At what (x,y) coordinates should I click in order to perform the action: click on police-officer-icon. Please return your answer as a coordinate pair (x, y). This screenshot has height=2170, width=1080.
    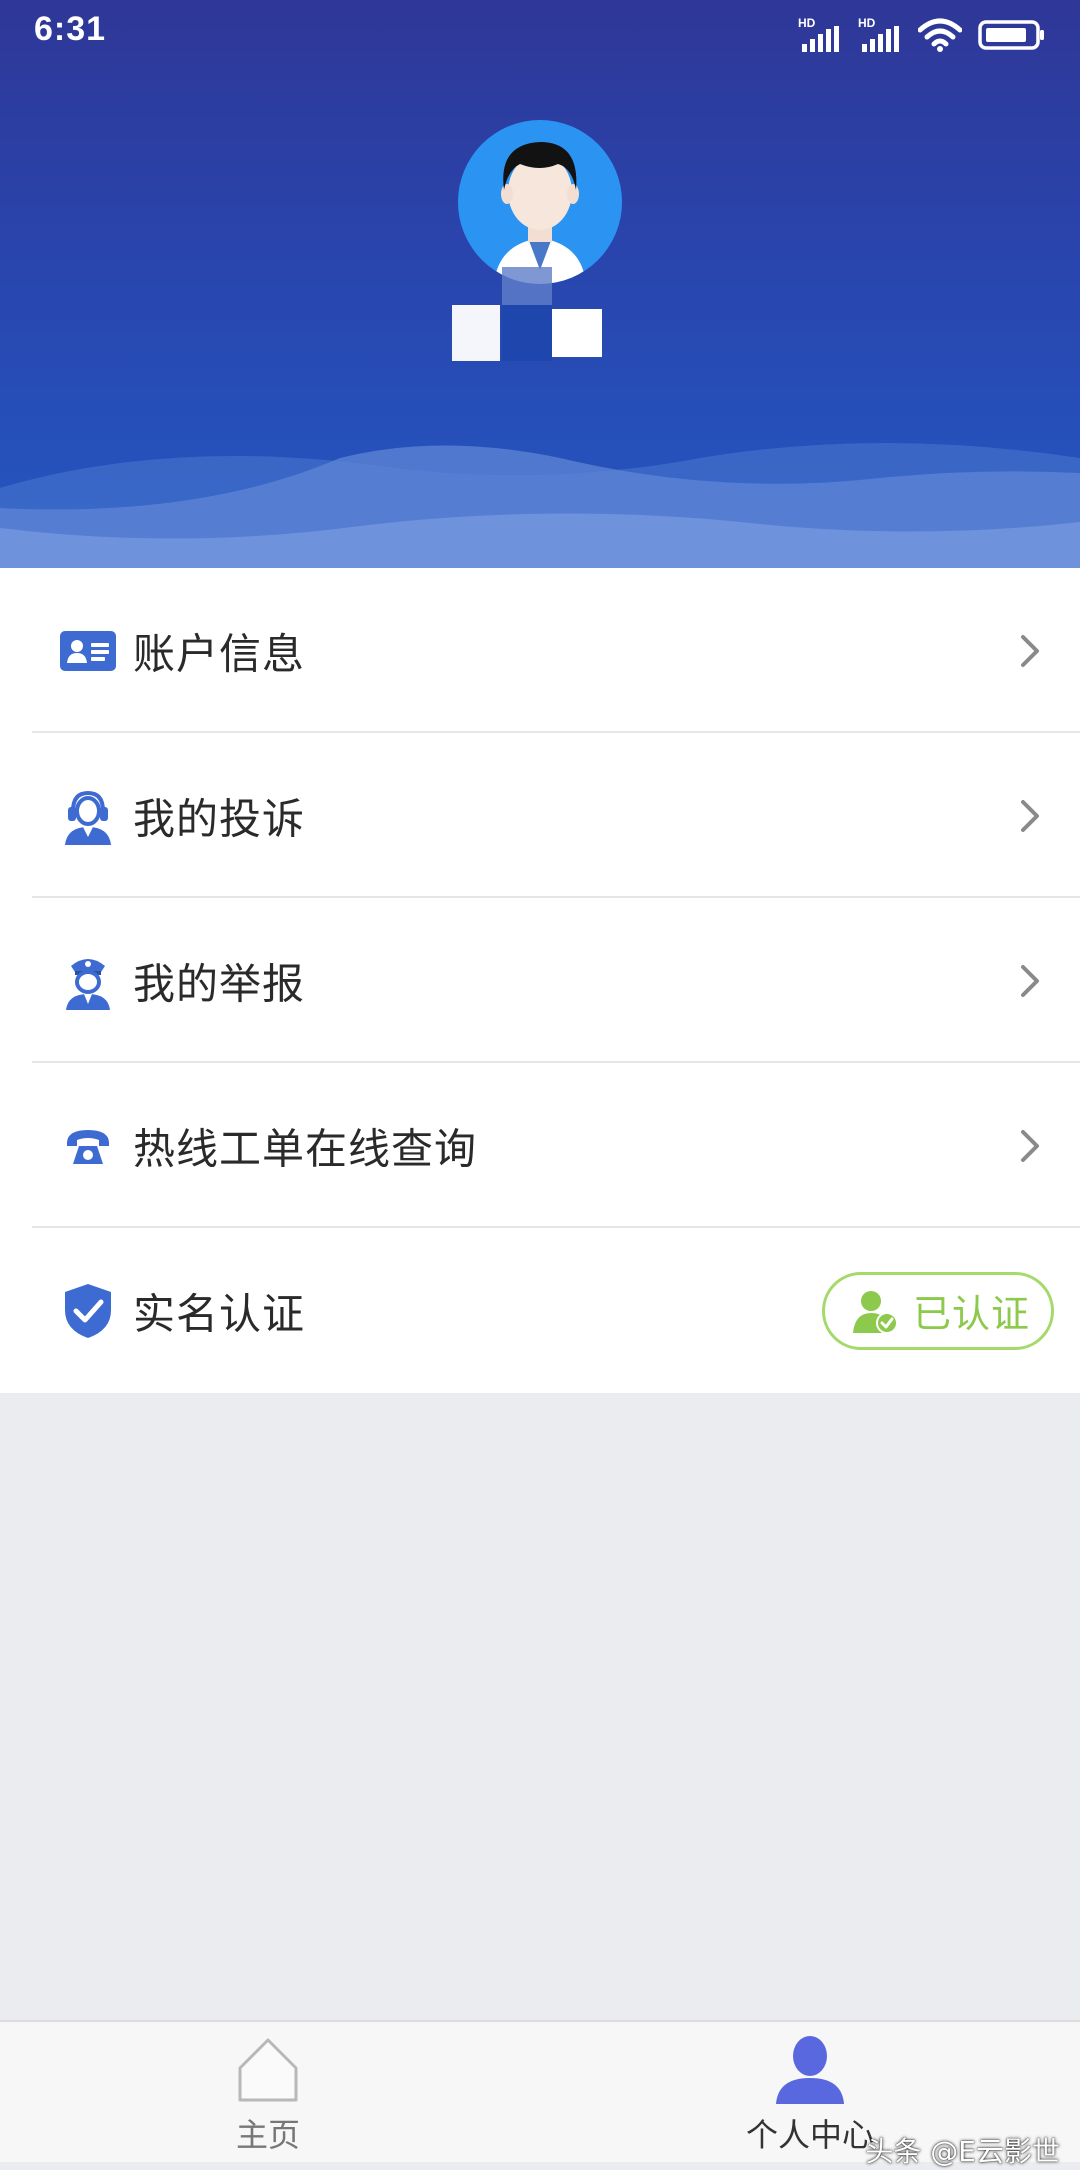
    Looking at the image, I should click on (88, 981).